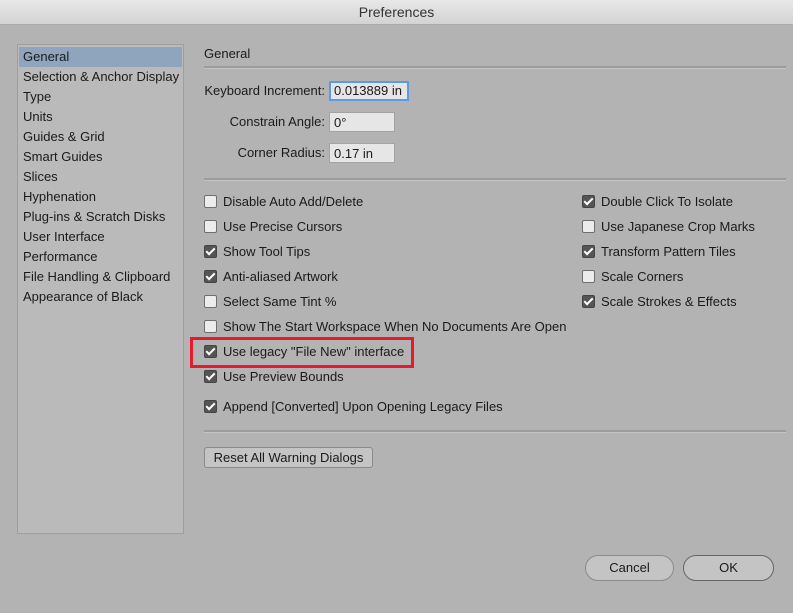 The image size is (793, 613). Describe the element at coordinates (642, 276) in the screenshot. I see `checkbox-label: Scale Corners` at that location.